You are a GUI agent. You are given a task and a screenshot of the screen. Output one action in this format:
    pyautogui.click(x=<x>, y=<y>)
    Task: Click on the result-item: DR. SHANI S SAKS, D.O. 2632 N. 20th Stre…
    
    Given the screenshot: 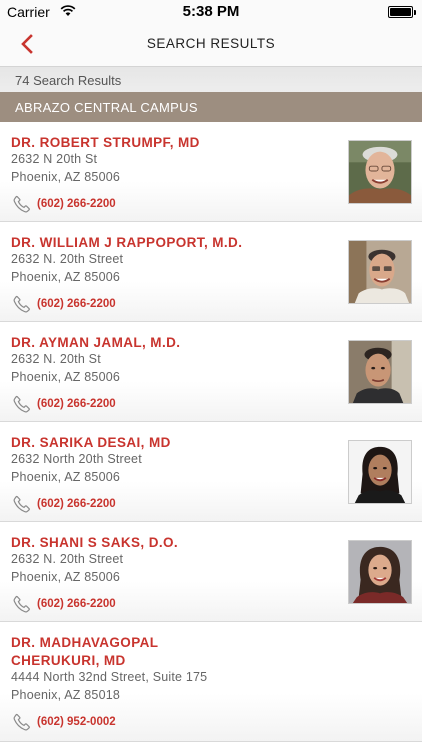 What is the action you would take?
    pyautogui.click(x=211, y=572)
    